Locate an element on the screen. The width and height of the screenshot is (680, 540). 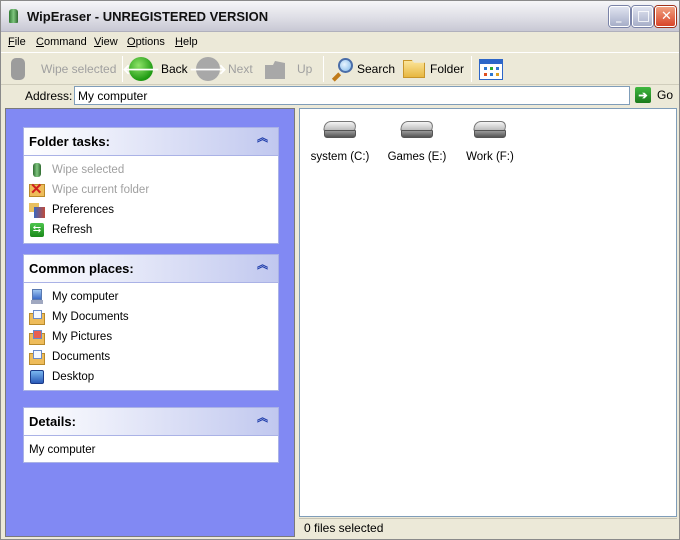
menu-help: Help is located at coordinates (186, 42).